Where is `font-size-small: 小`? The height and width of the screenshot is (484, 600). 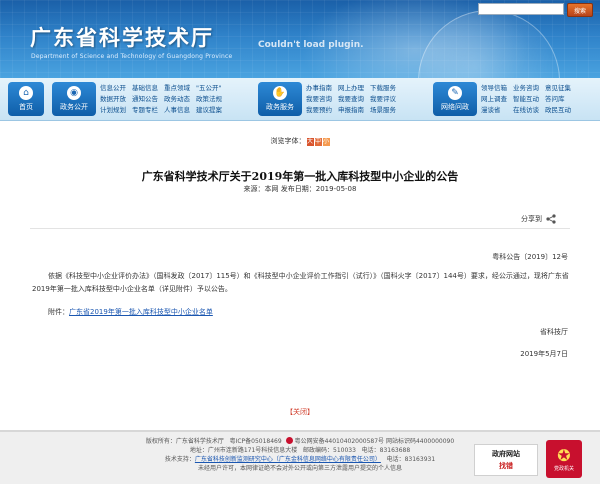
font-size-small: 小 is located at coordinates (326, 142).